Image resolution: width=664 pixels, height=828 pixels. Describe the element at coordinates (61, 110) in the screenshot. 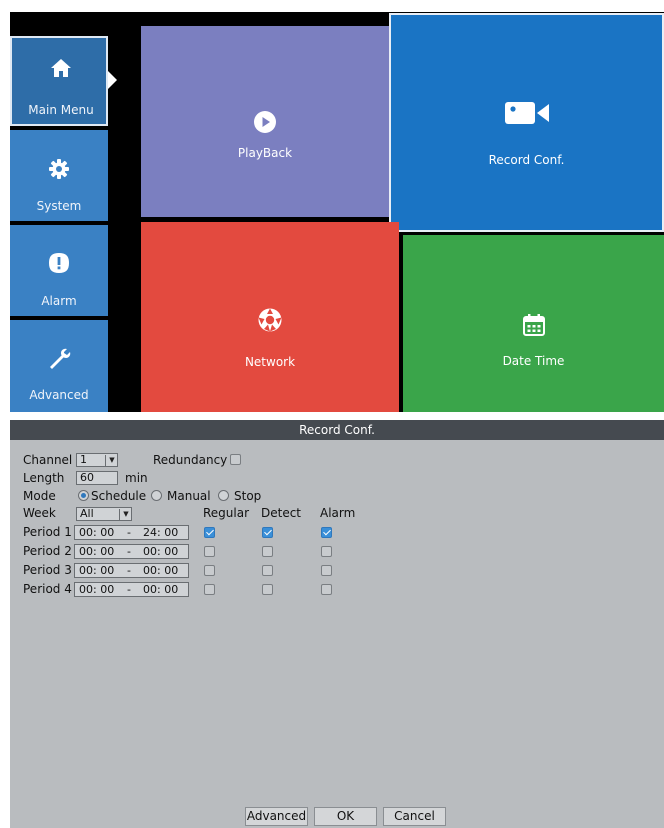

I see `sidebar-item-label: Main Menu` at that location.